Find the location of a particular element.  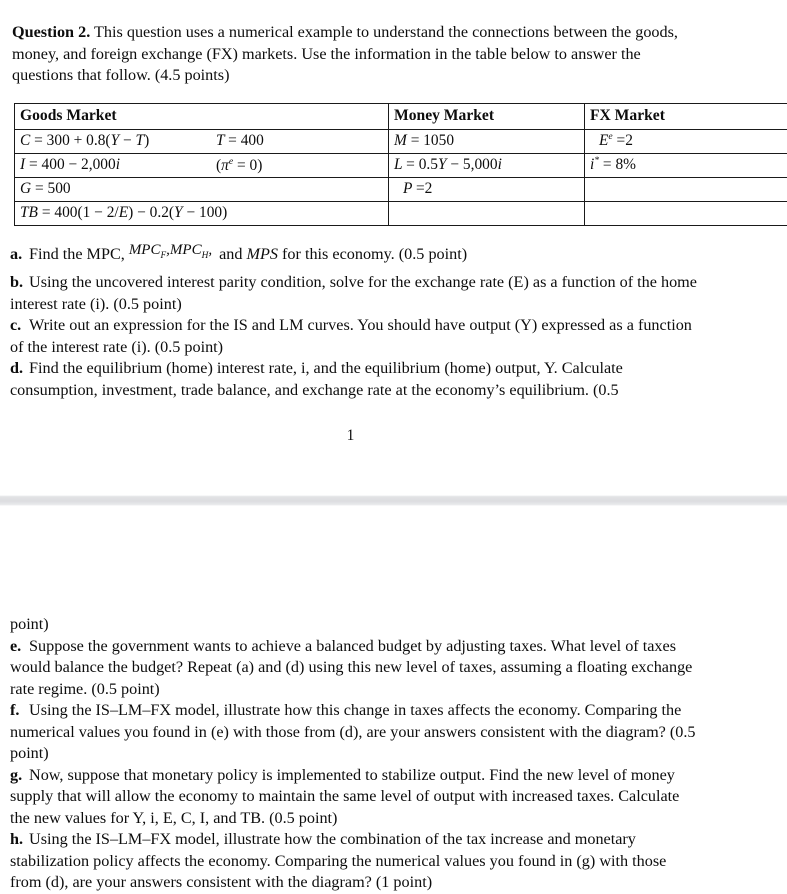

question-h-label: h. is located at coordinates (19, 840).